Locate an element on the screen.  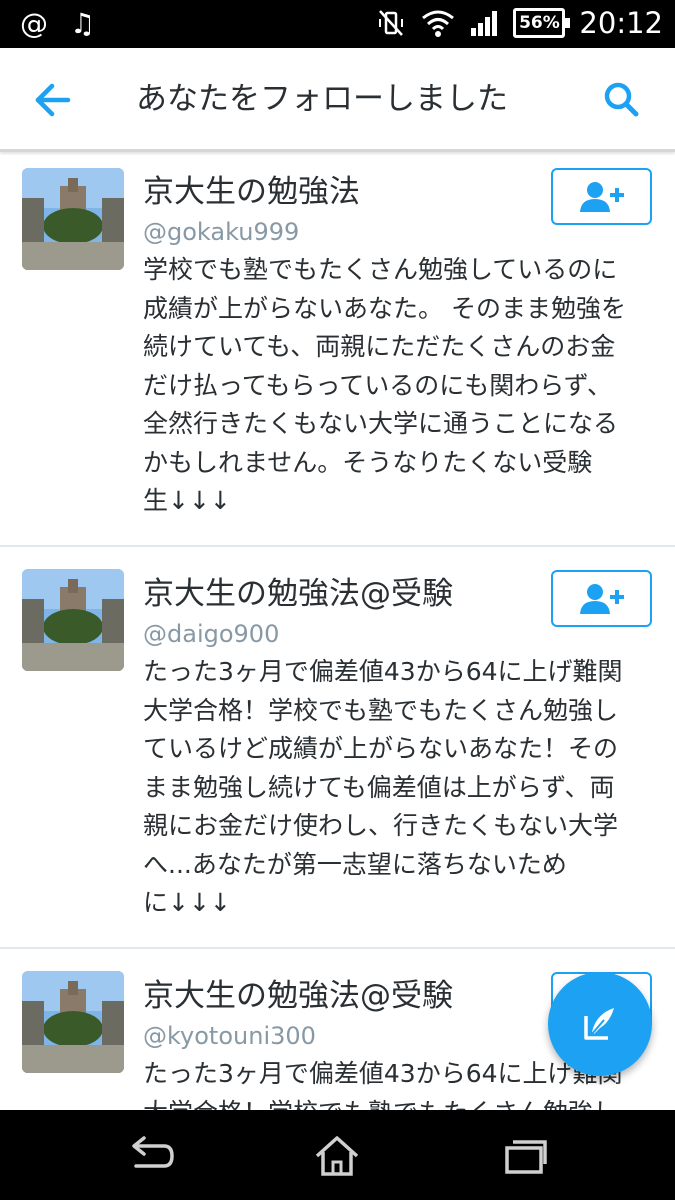
bio-line: まま勉強し続けても偏差値は上がらず、両 is located at coordinates (379, 787).